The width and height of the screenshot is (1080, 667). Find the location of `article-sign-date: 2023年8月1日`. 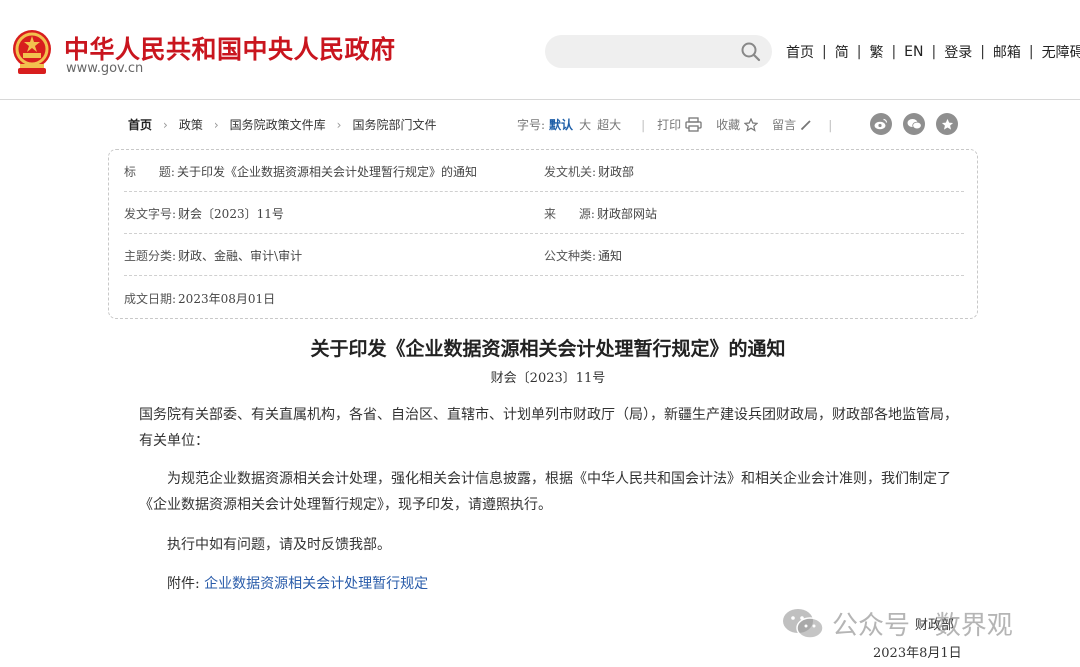

article-sign-date: 2023年8月1日 is located at coordinates (917, 653).